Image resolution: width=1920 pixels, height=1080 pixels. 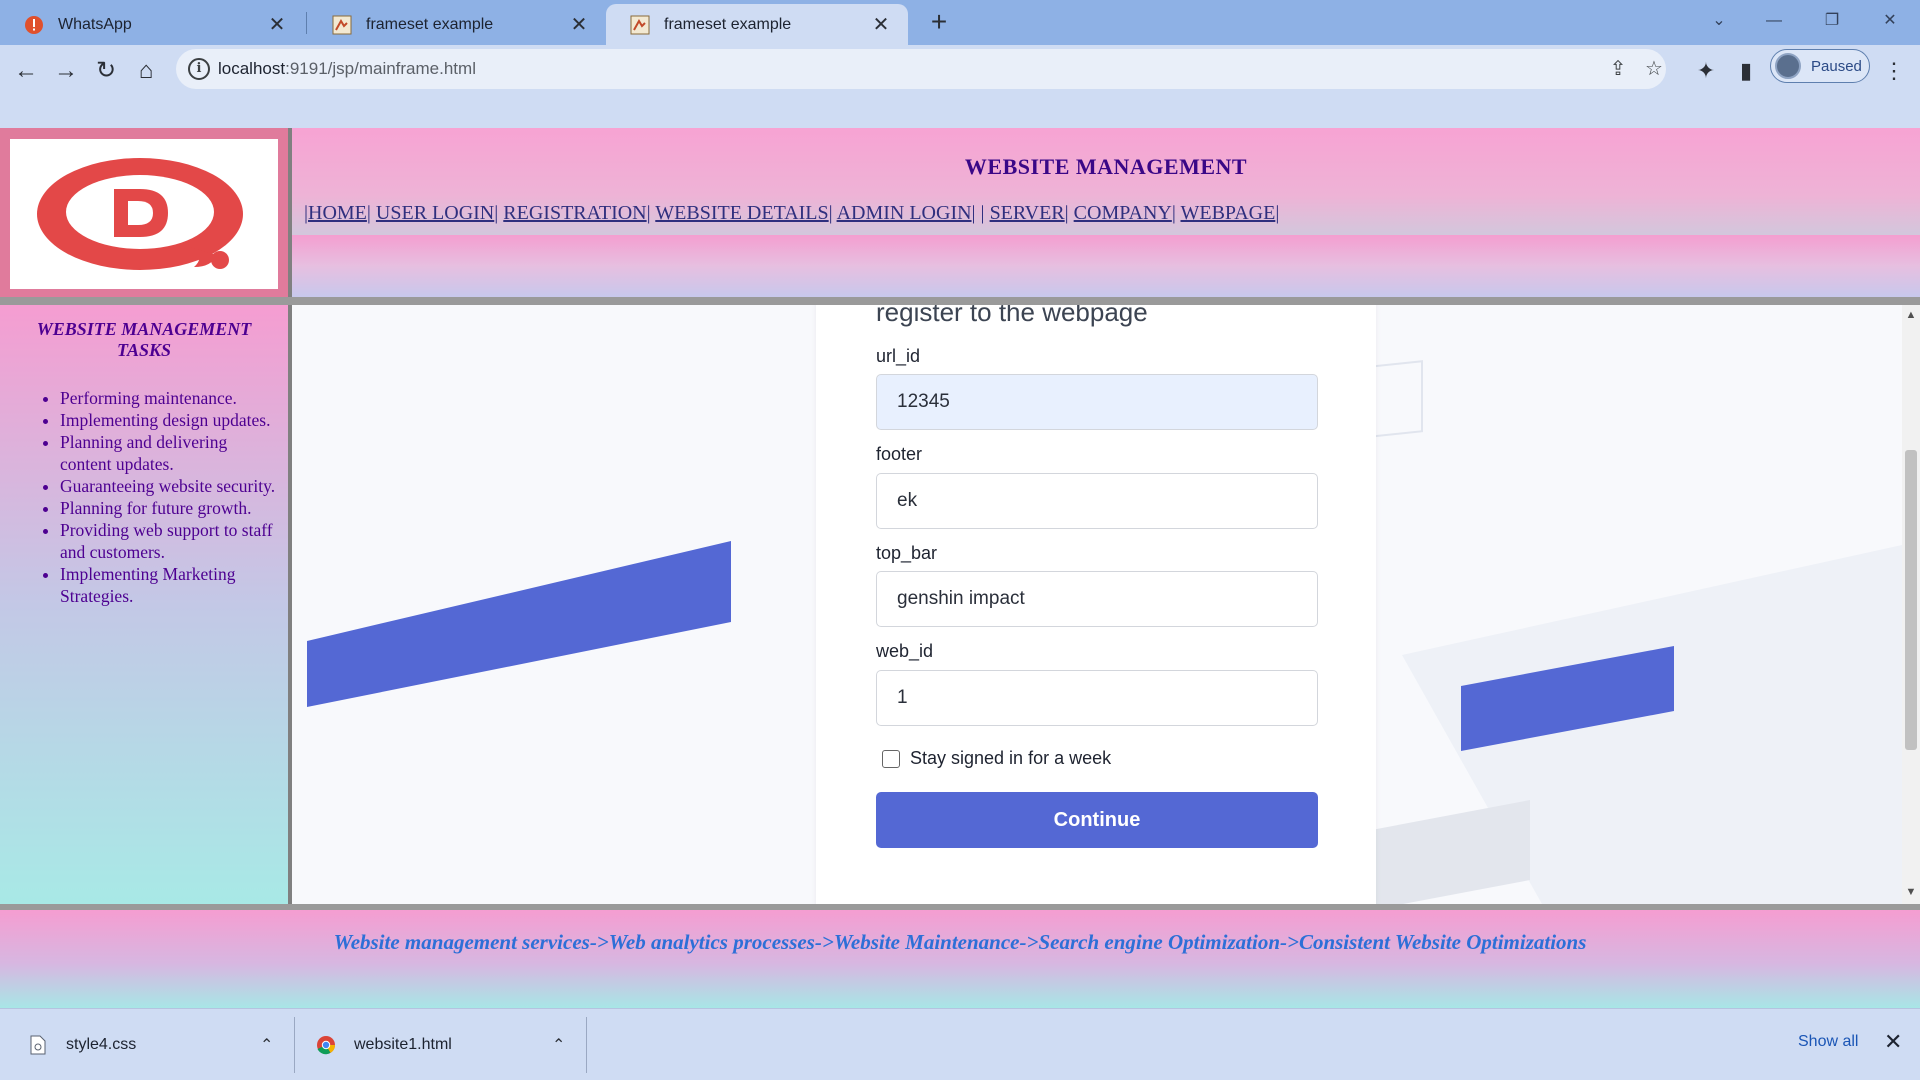 What do you see at coordinates (1911, 600) in the screenshot?
I see `scrollbar-thumb` at bounding box center [1911, 600].